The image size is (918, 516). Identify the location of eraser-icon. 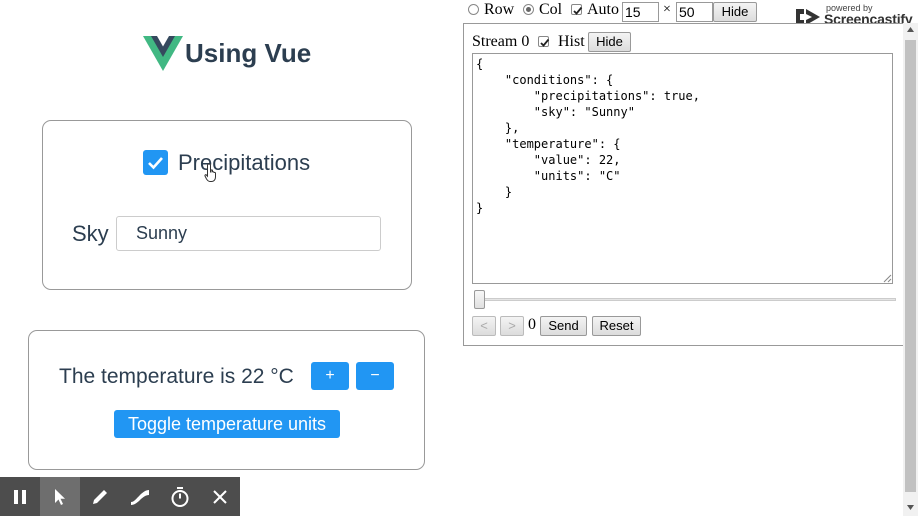
(140, 497).